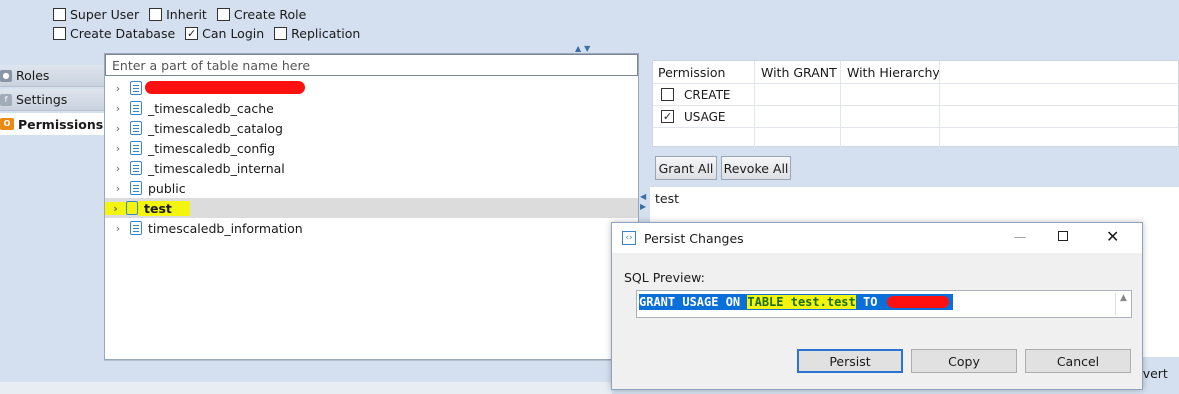 Image resolution: width=1179 pixels, height=394 pixels. Describe the element at coordinates (371, 128) in the screenshot. I see `tree-item: › _timescaledb_catalog` at that location.